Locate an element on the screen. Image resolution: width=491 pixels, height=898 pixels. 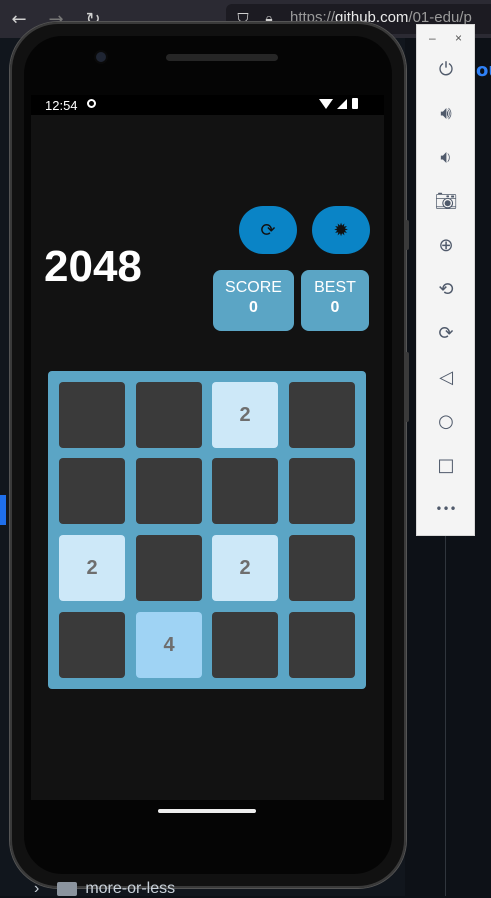
game-title: 2048 is located at coordinates (93, 266).